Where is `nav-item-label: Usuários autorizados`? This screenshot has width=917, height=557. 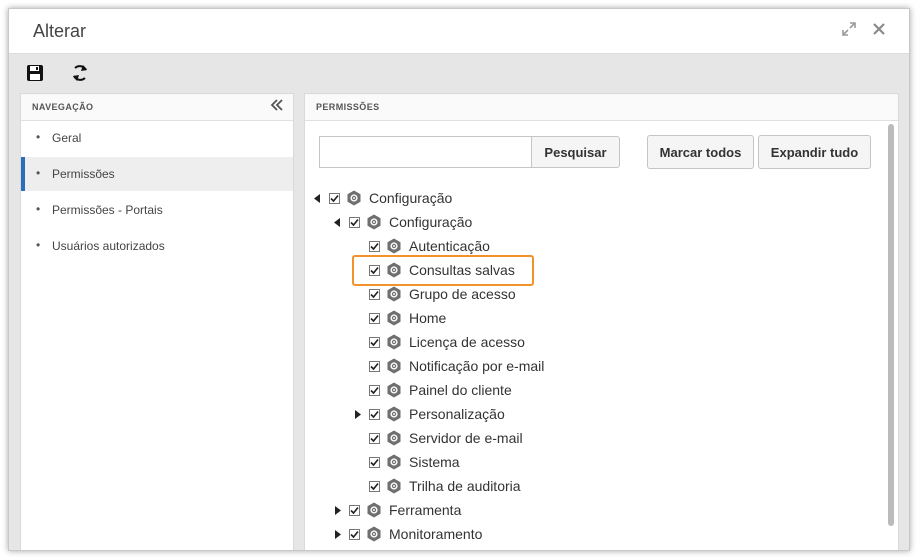 nav-item-label: Usuários autorizados is located at coordinates (108, 246).